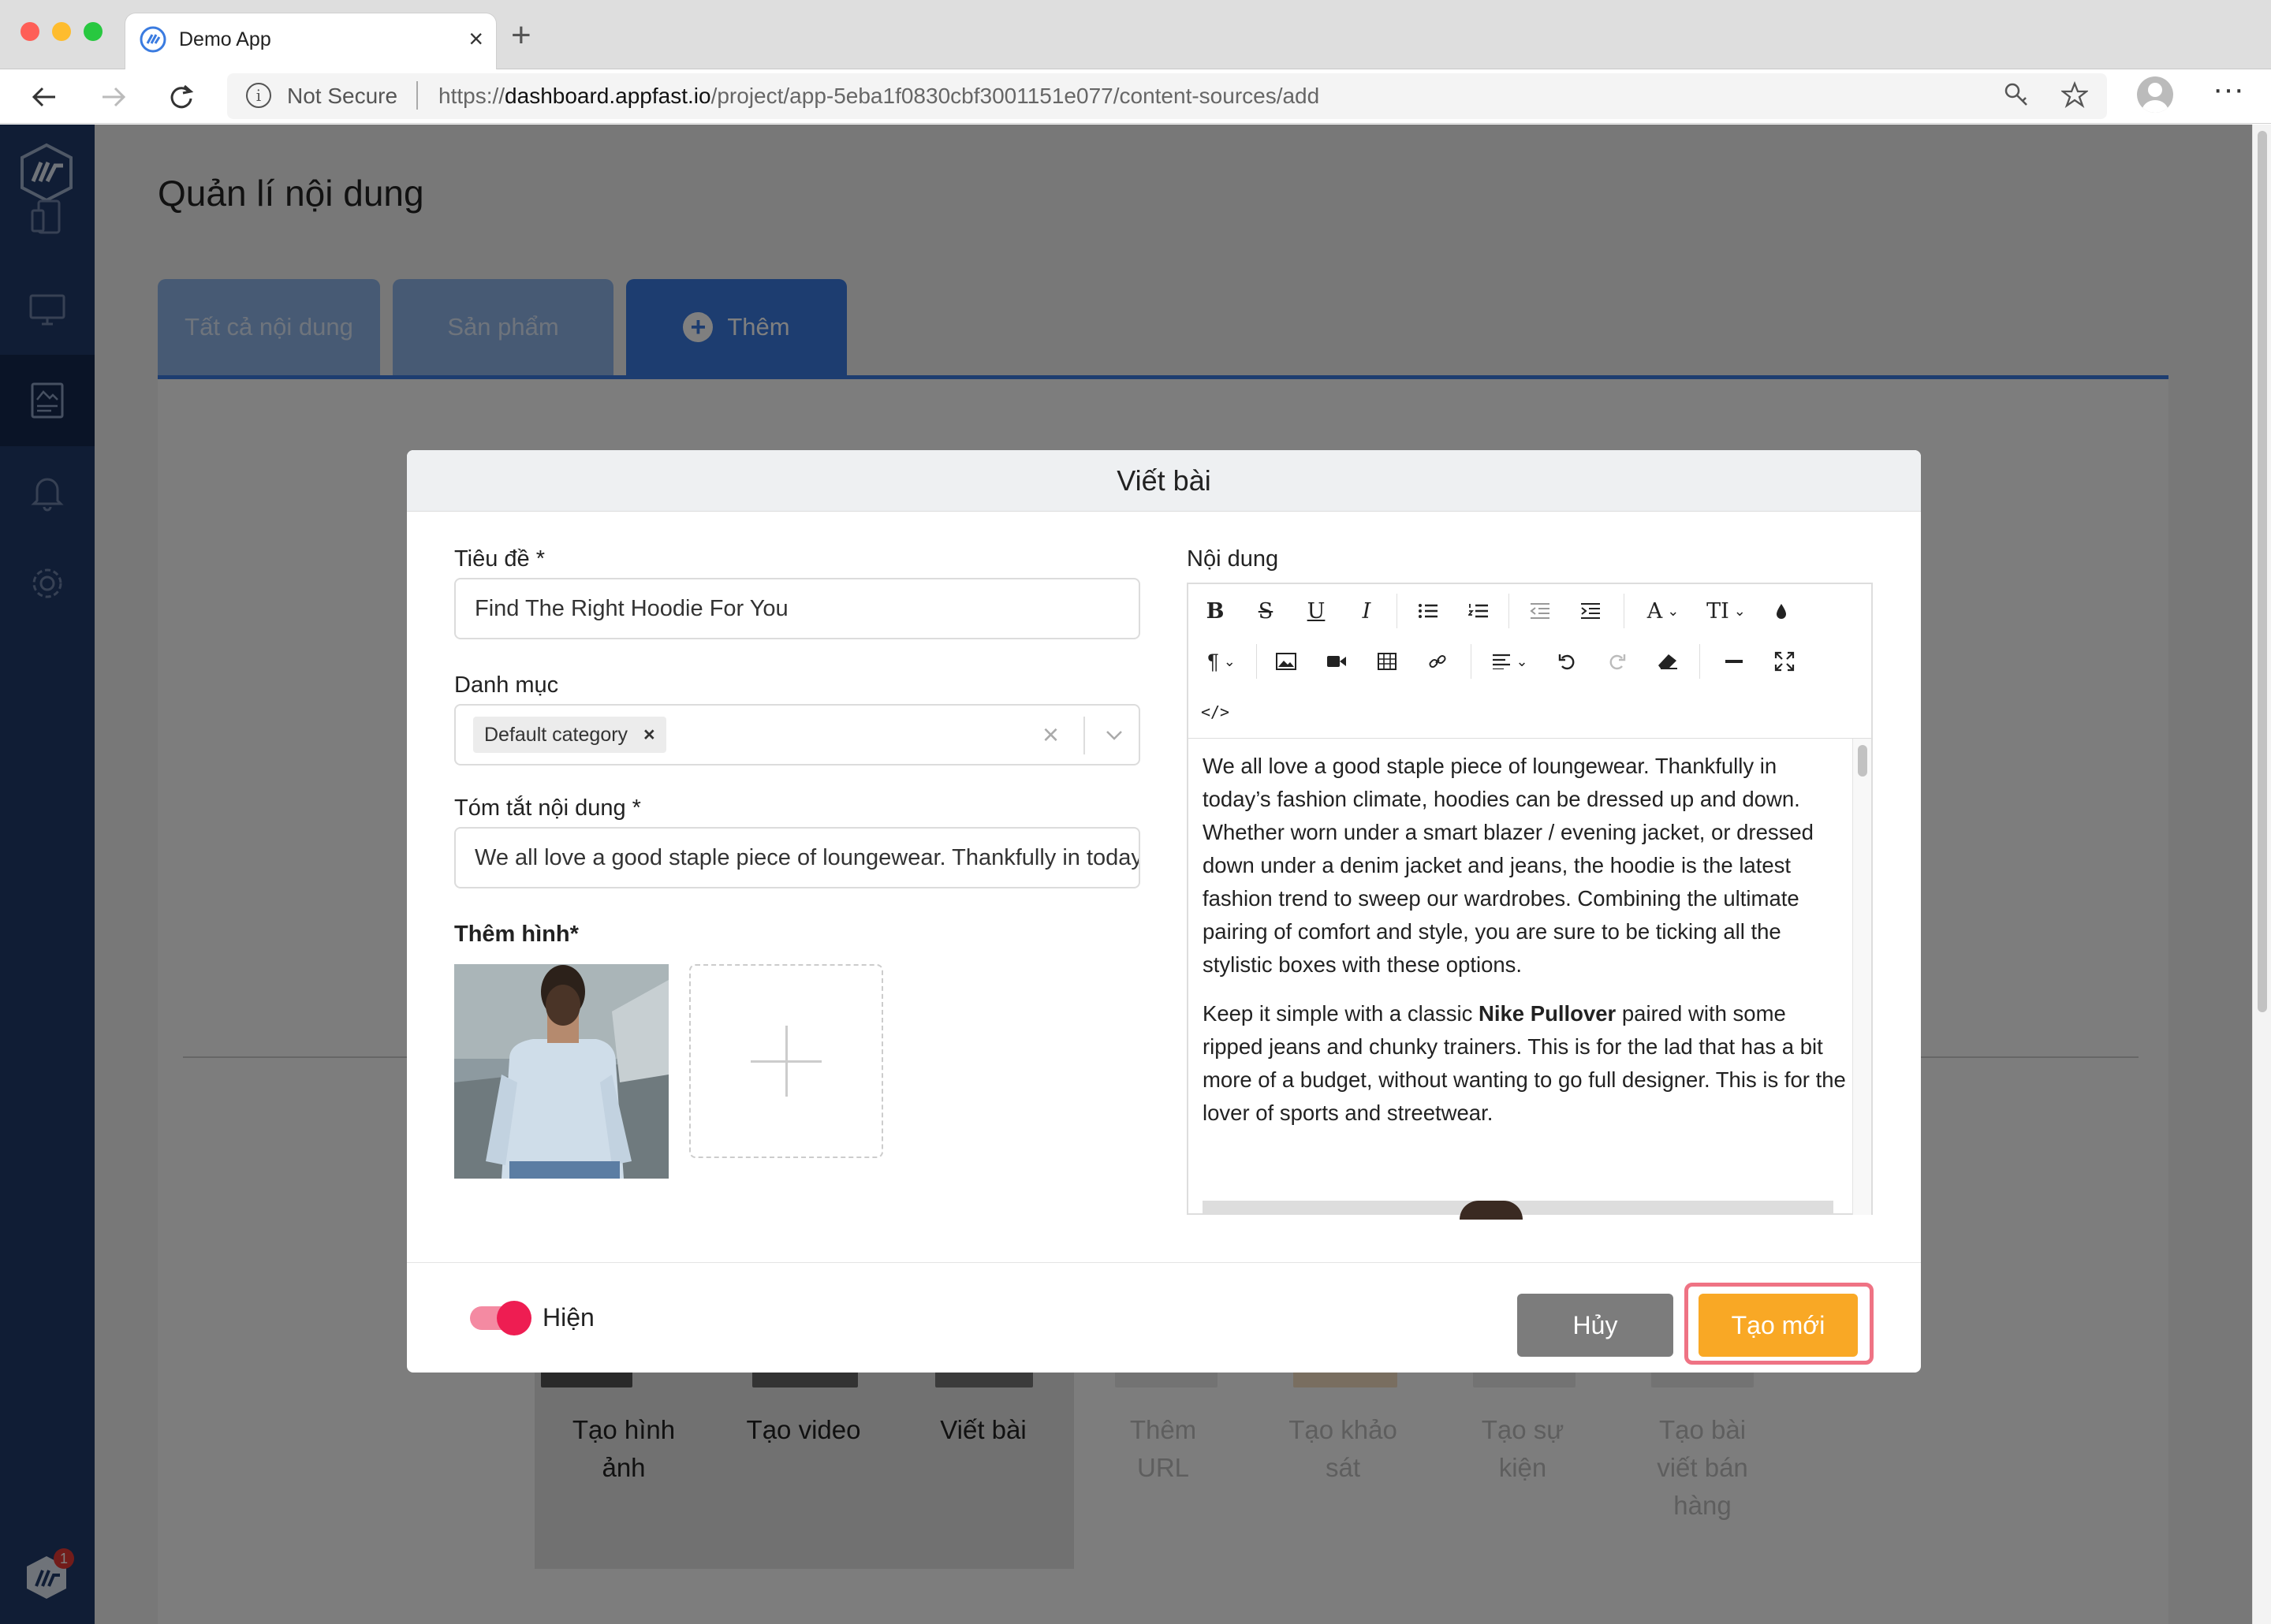  Describe the element at coordinates (2017, 98) in the screenshot. I see `key-icon` at that location.